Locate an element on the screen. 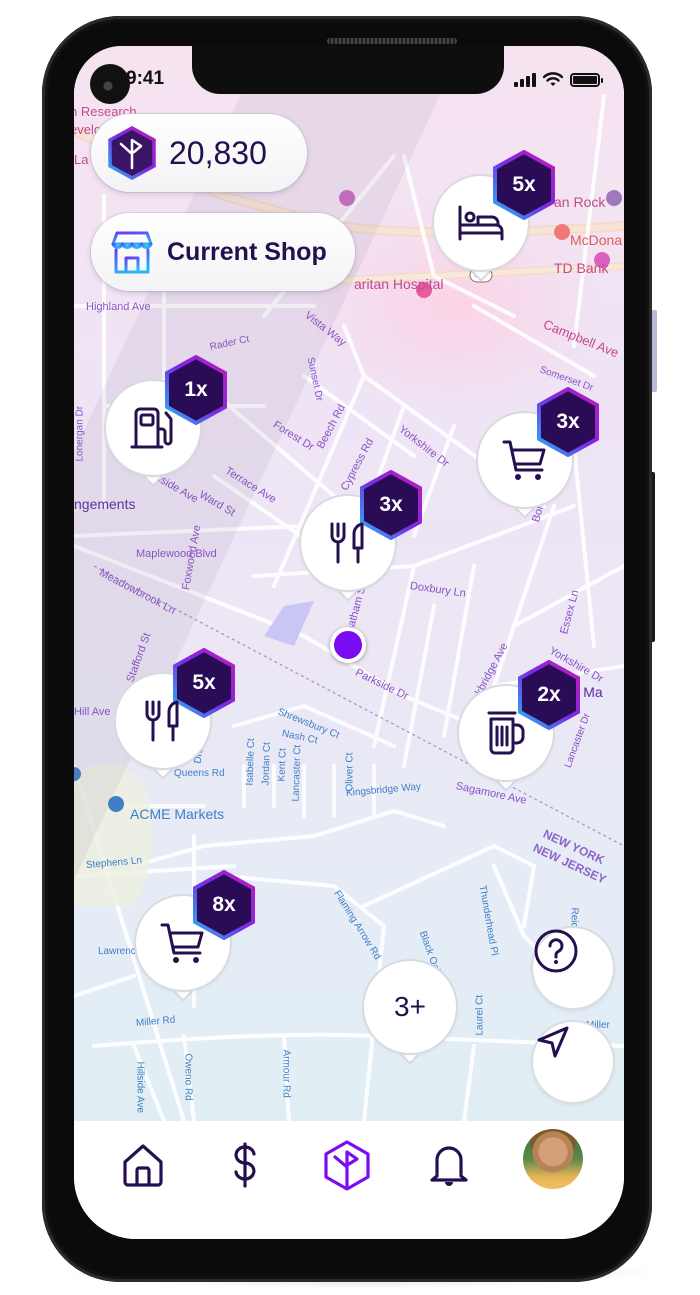  map-label: Armour Rd is located at coordinates (286, 1073).